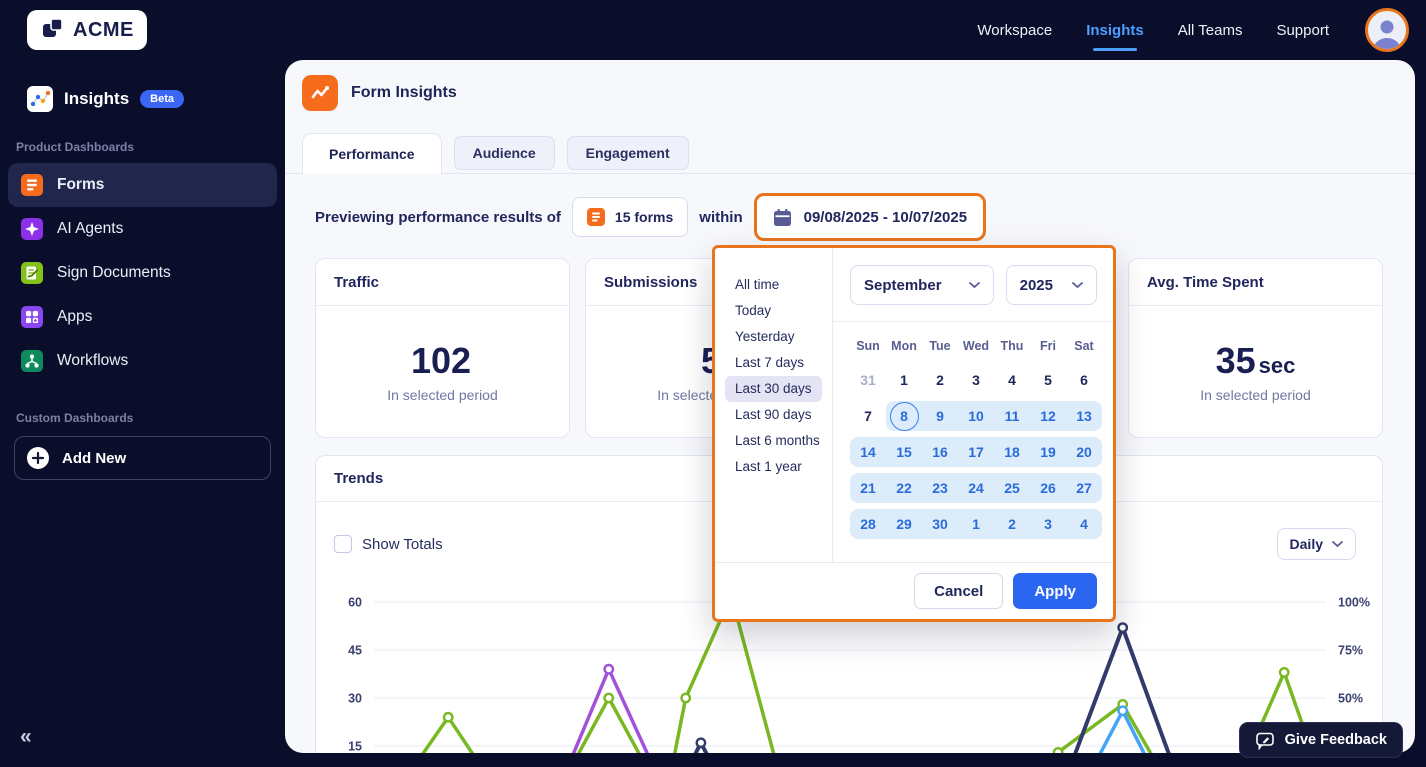  I want to click on calendar-day: 16, so click(940, 452).